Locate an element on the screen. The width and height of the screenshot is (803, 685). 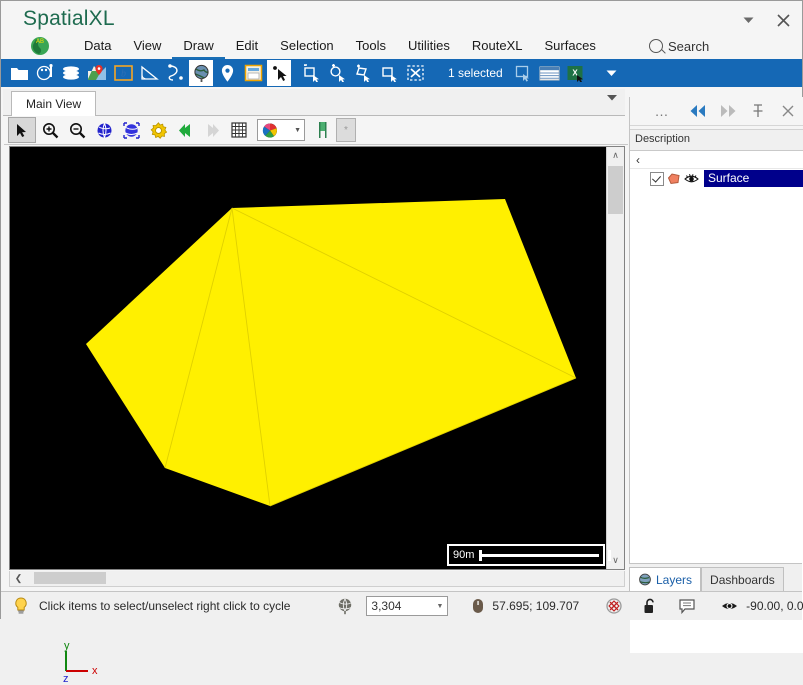
unlocked-padlock-icon is located at coordinates (650, 606).